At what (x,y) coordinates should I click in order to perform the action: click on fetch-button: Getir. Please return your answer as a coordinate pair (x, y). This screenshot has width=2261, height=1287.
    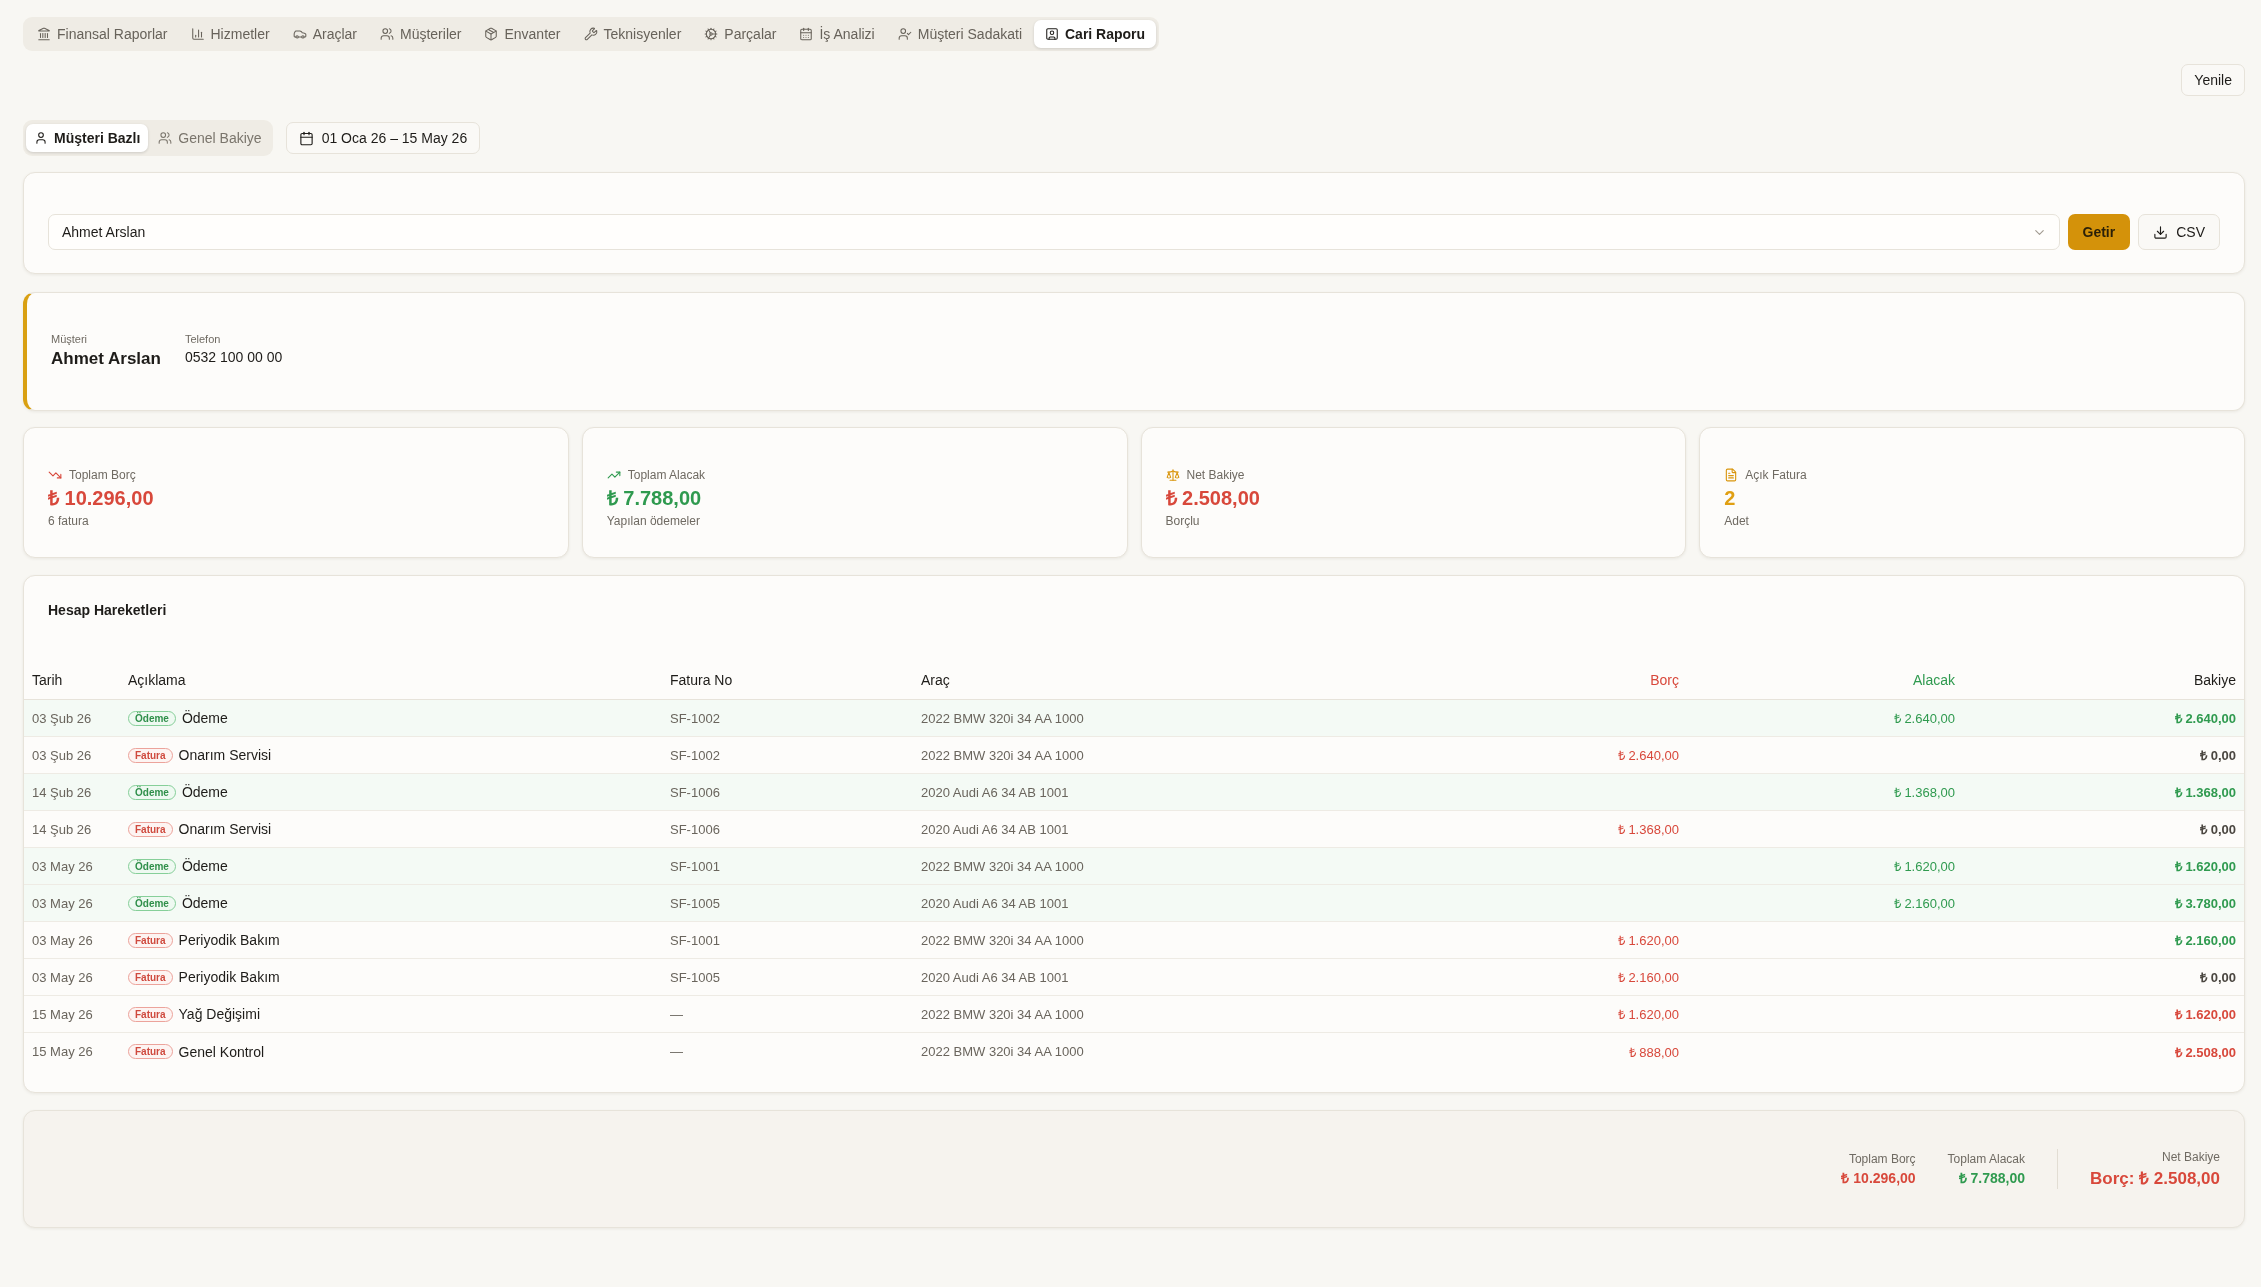
    Looking at the image, I should click on (2099, 232).